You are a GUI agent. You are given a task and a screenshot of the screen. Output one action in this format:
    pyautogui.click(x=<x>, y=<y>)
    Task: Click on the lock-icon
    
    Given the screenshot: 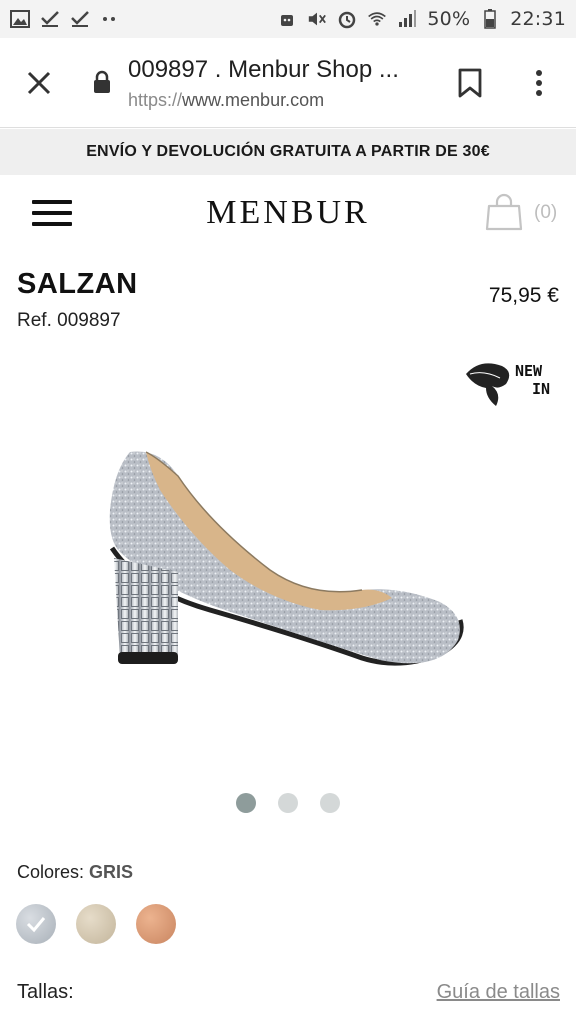 What is the action you would take?
    pyautogui.click(x=102, y=82)
    